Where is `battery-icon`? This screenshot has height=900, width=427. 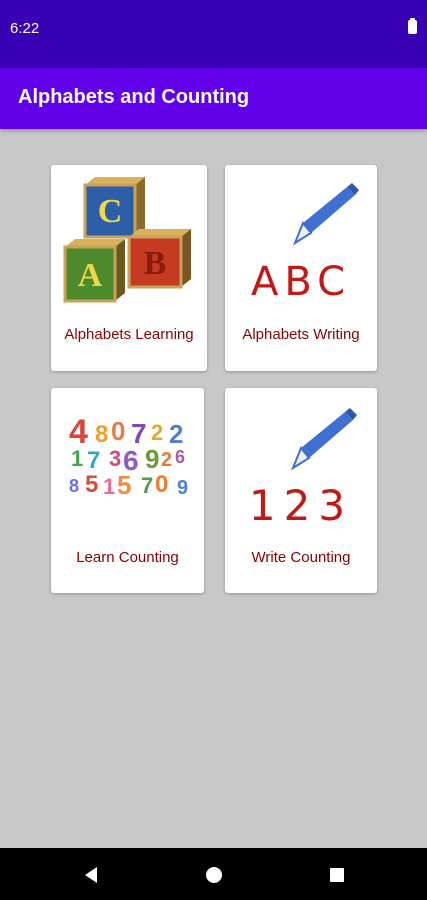 battery-icon is located at coordinates (412, 26).